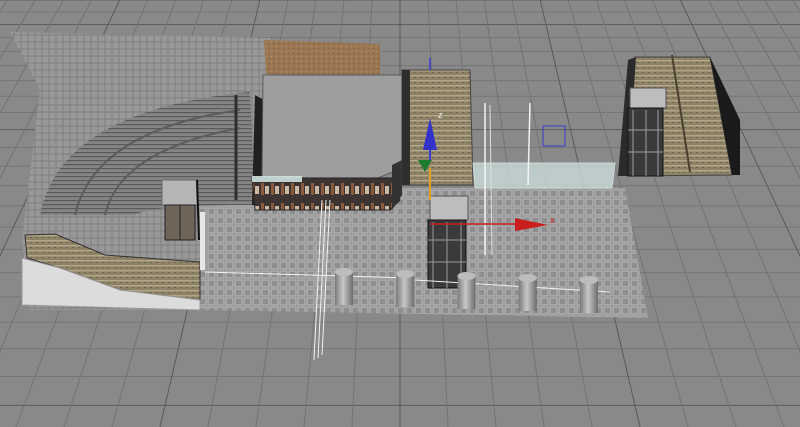 Image resolution: width=800 pixels, height=427 pixels. I want to click on elevator-tower-left, so click(180, 210).